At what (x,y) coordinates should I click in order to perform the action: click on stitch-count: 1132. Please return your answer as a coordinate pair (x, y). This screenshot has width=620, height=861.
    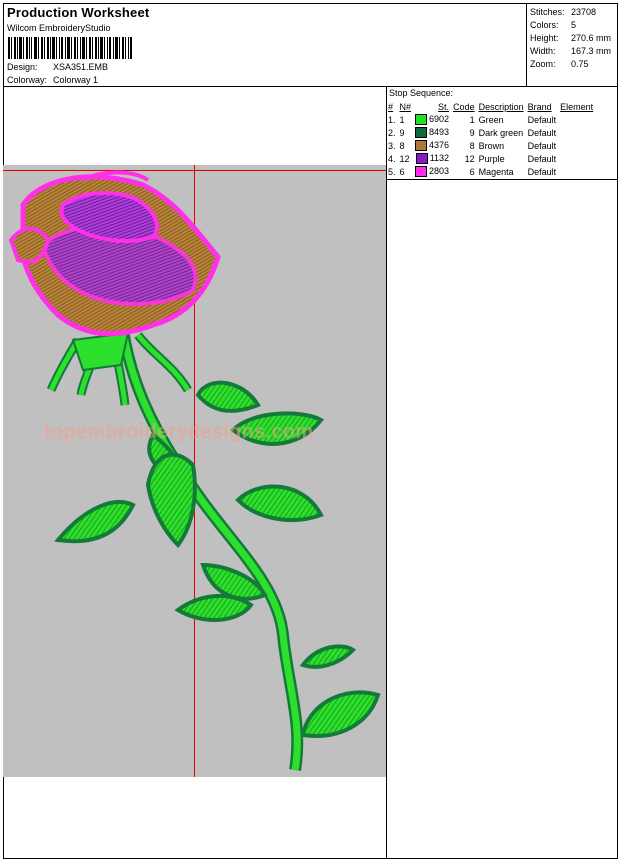
    Looking at the image, I should click on (439, 157).